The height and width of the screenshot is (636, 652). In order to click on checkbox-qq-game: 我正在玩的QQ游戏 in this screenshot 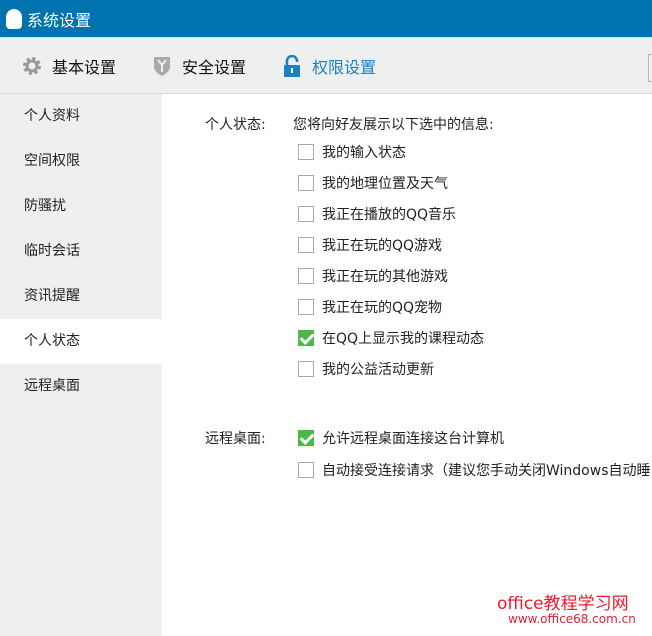, I will do `click(370, 245)`.